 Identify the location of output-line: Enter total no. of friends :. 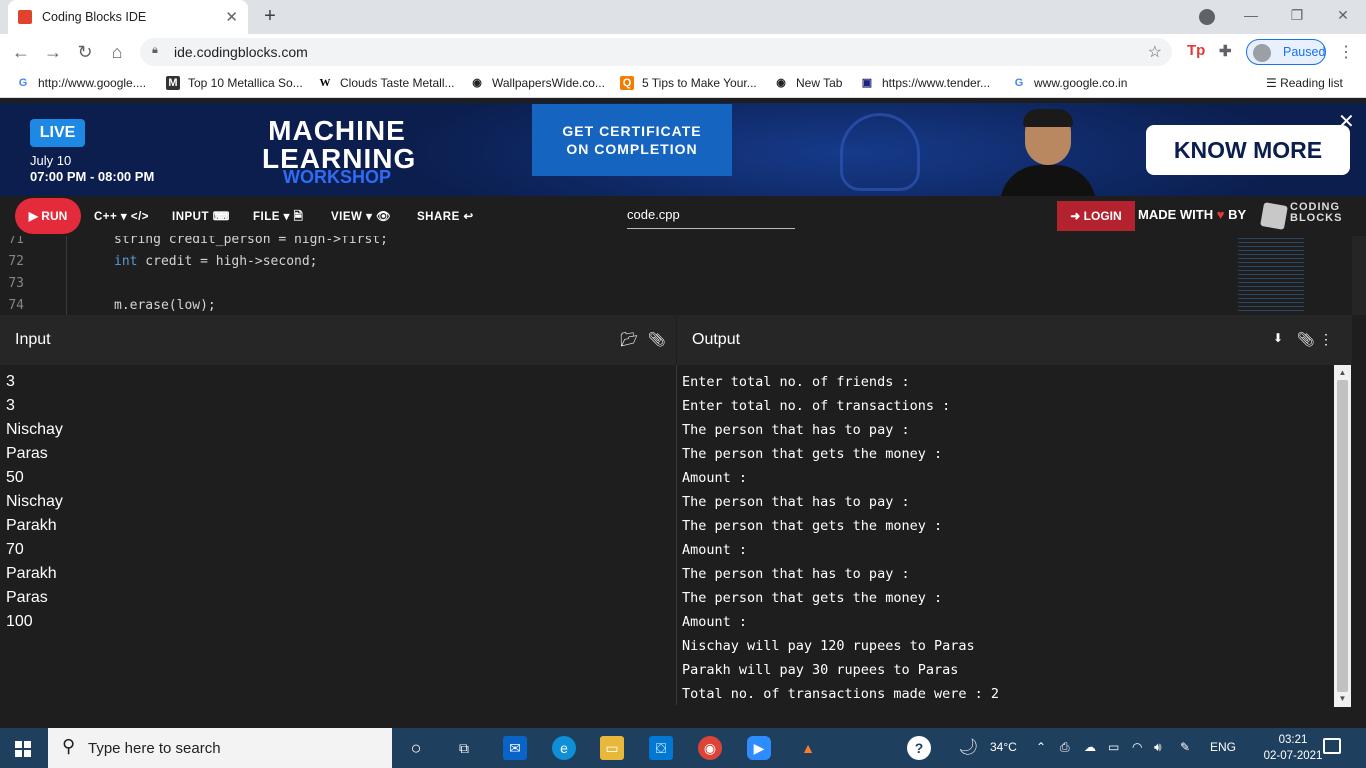
(796, 382).